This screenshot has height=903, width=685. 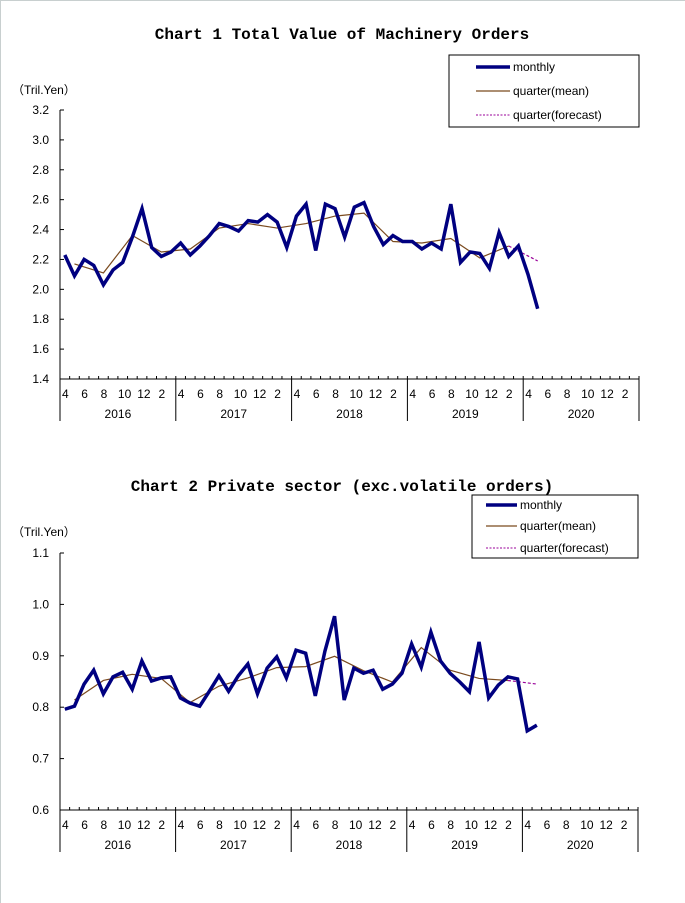 What do you see at coordinates (40, 140) in the screenshot?
I see `y-tick-label: 3.0` at bounding box center [40, 140].